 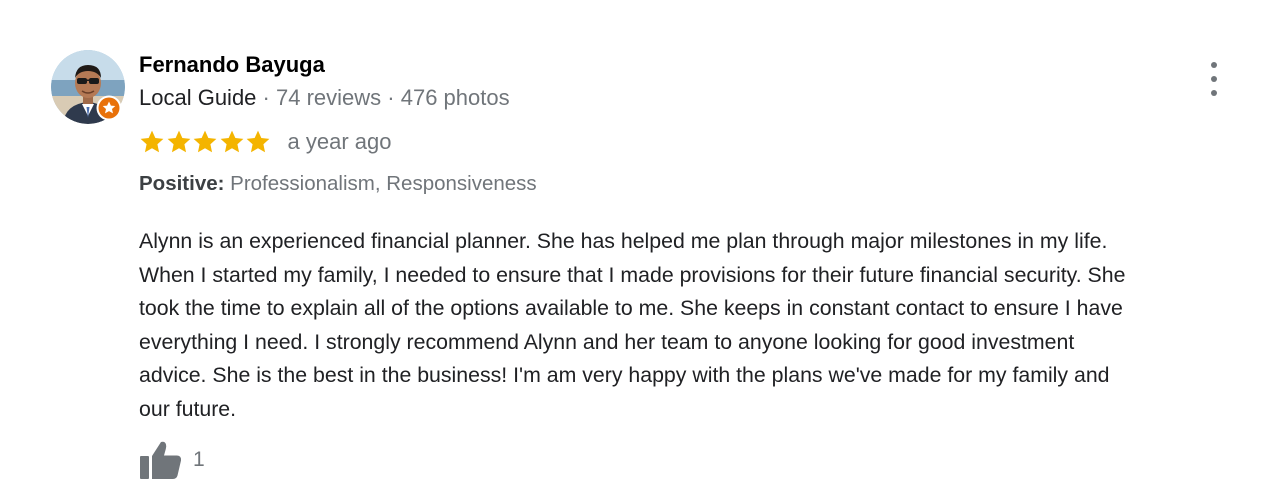 I want to click on reviews-count: 74 reviews, so click(x=329, y=97).